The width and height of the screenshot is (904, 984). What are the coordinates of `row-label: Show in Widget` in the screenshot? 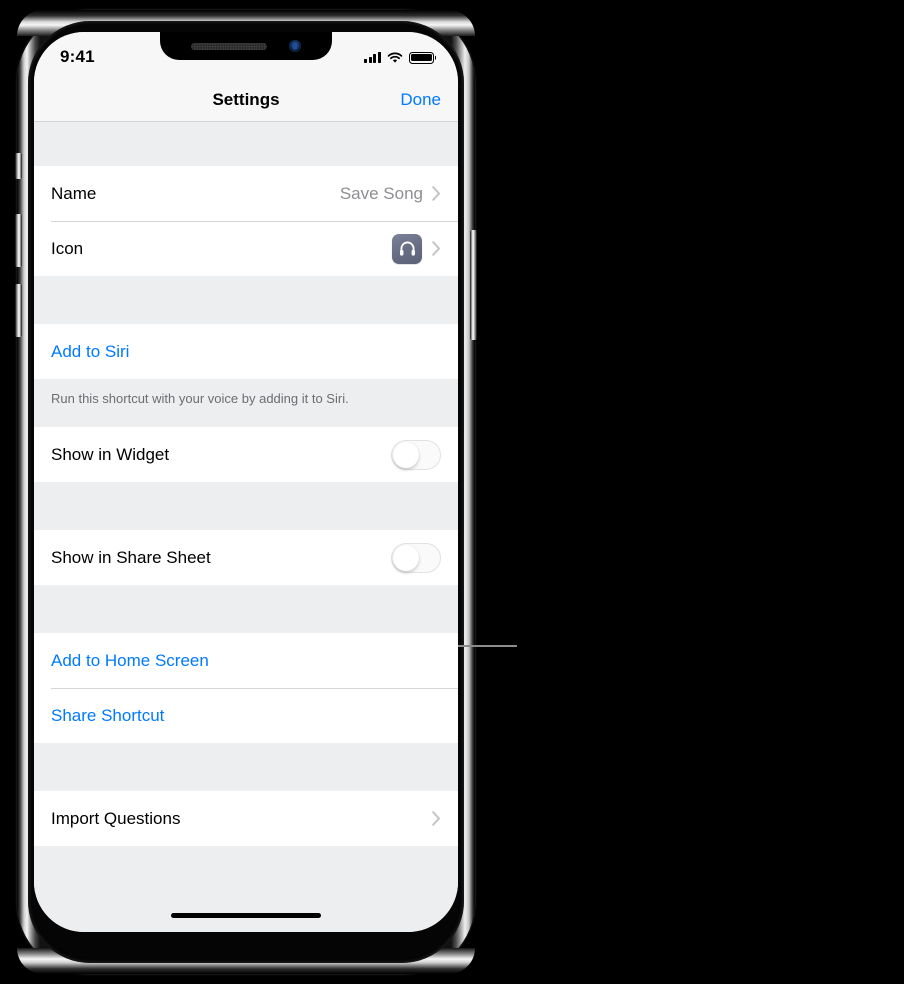 It's located at (110, 454).